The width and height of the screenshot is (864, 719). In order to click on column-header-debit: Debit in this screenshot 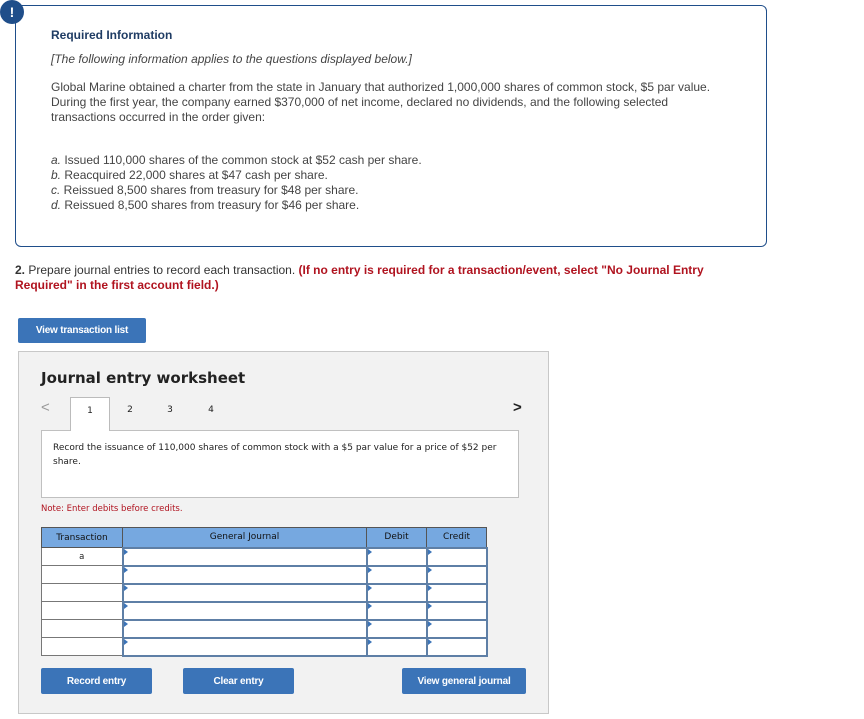, I will do `click(396, 537)`.